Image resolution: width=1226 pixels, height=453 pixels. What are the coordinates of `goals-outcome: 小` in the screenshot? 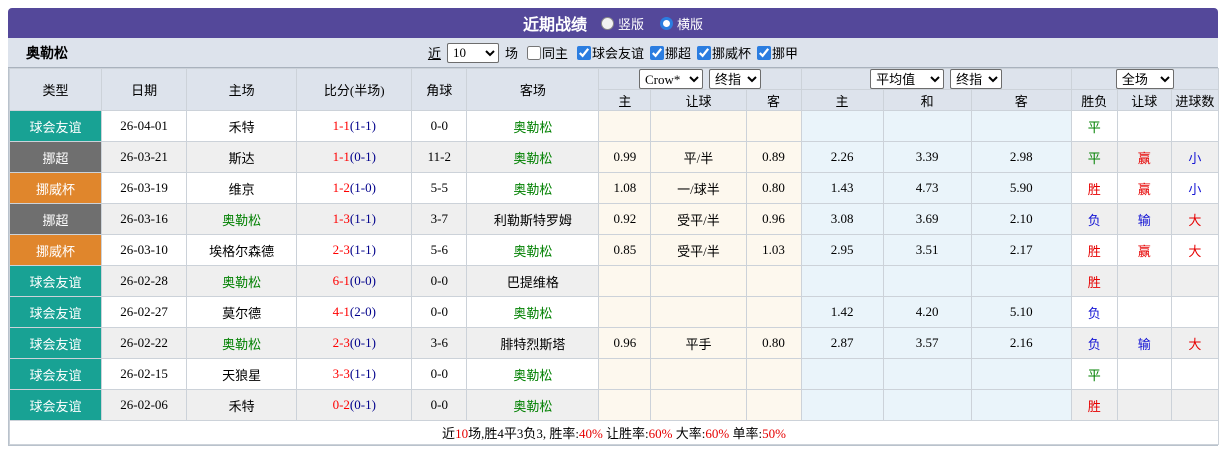 It's located at (1195, 188).